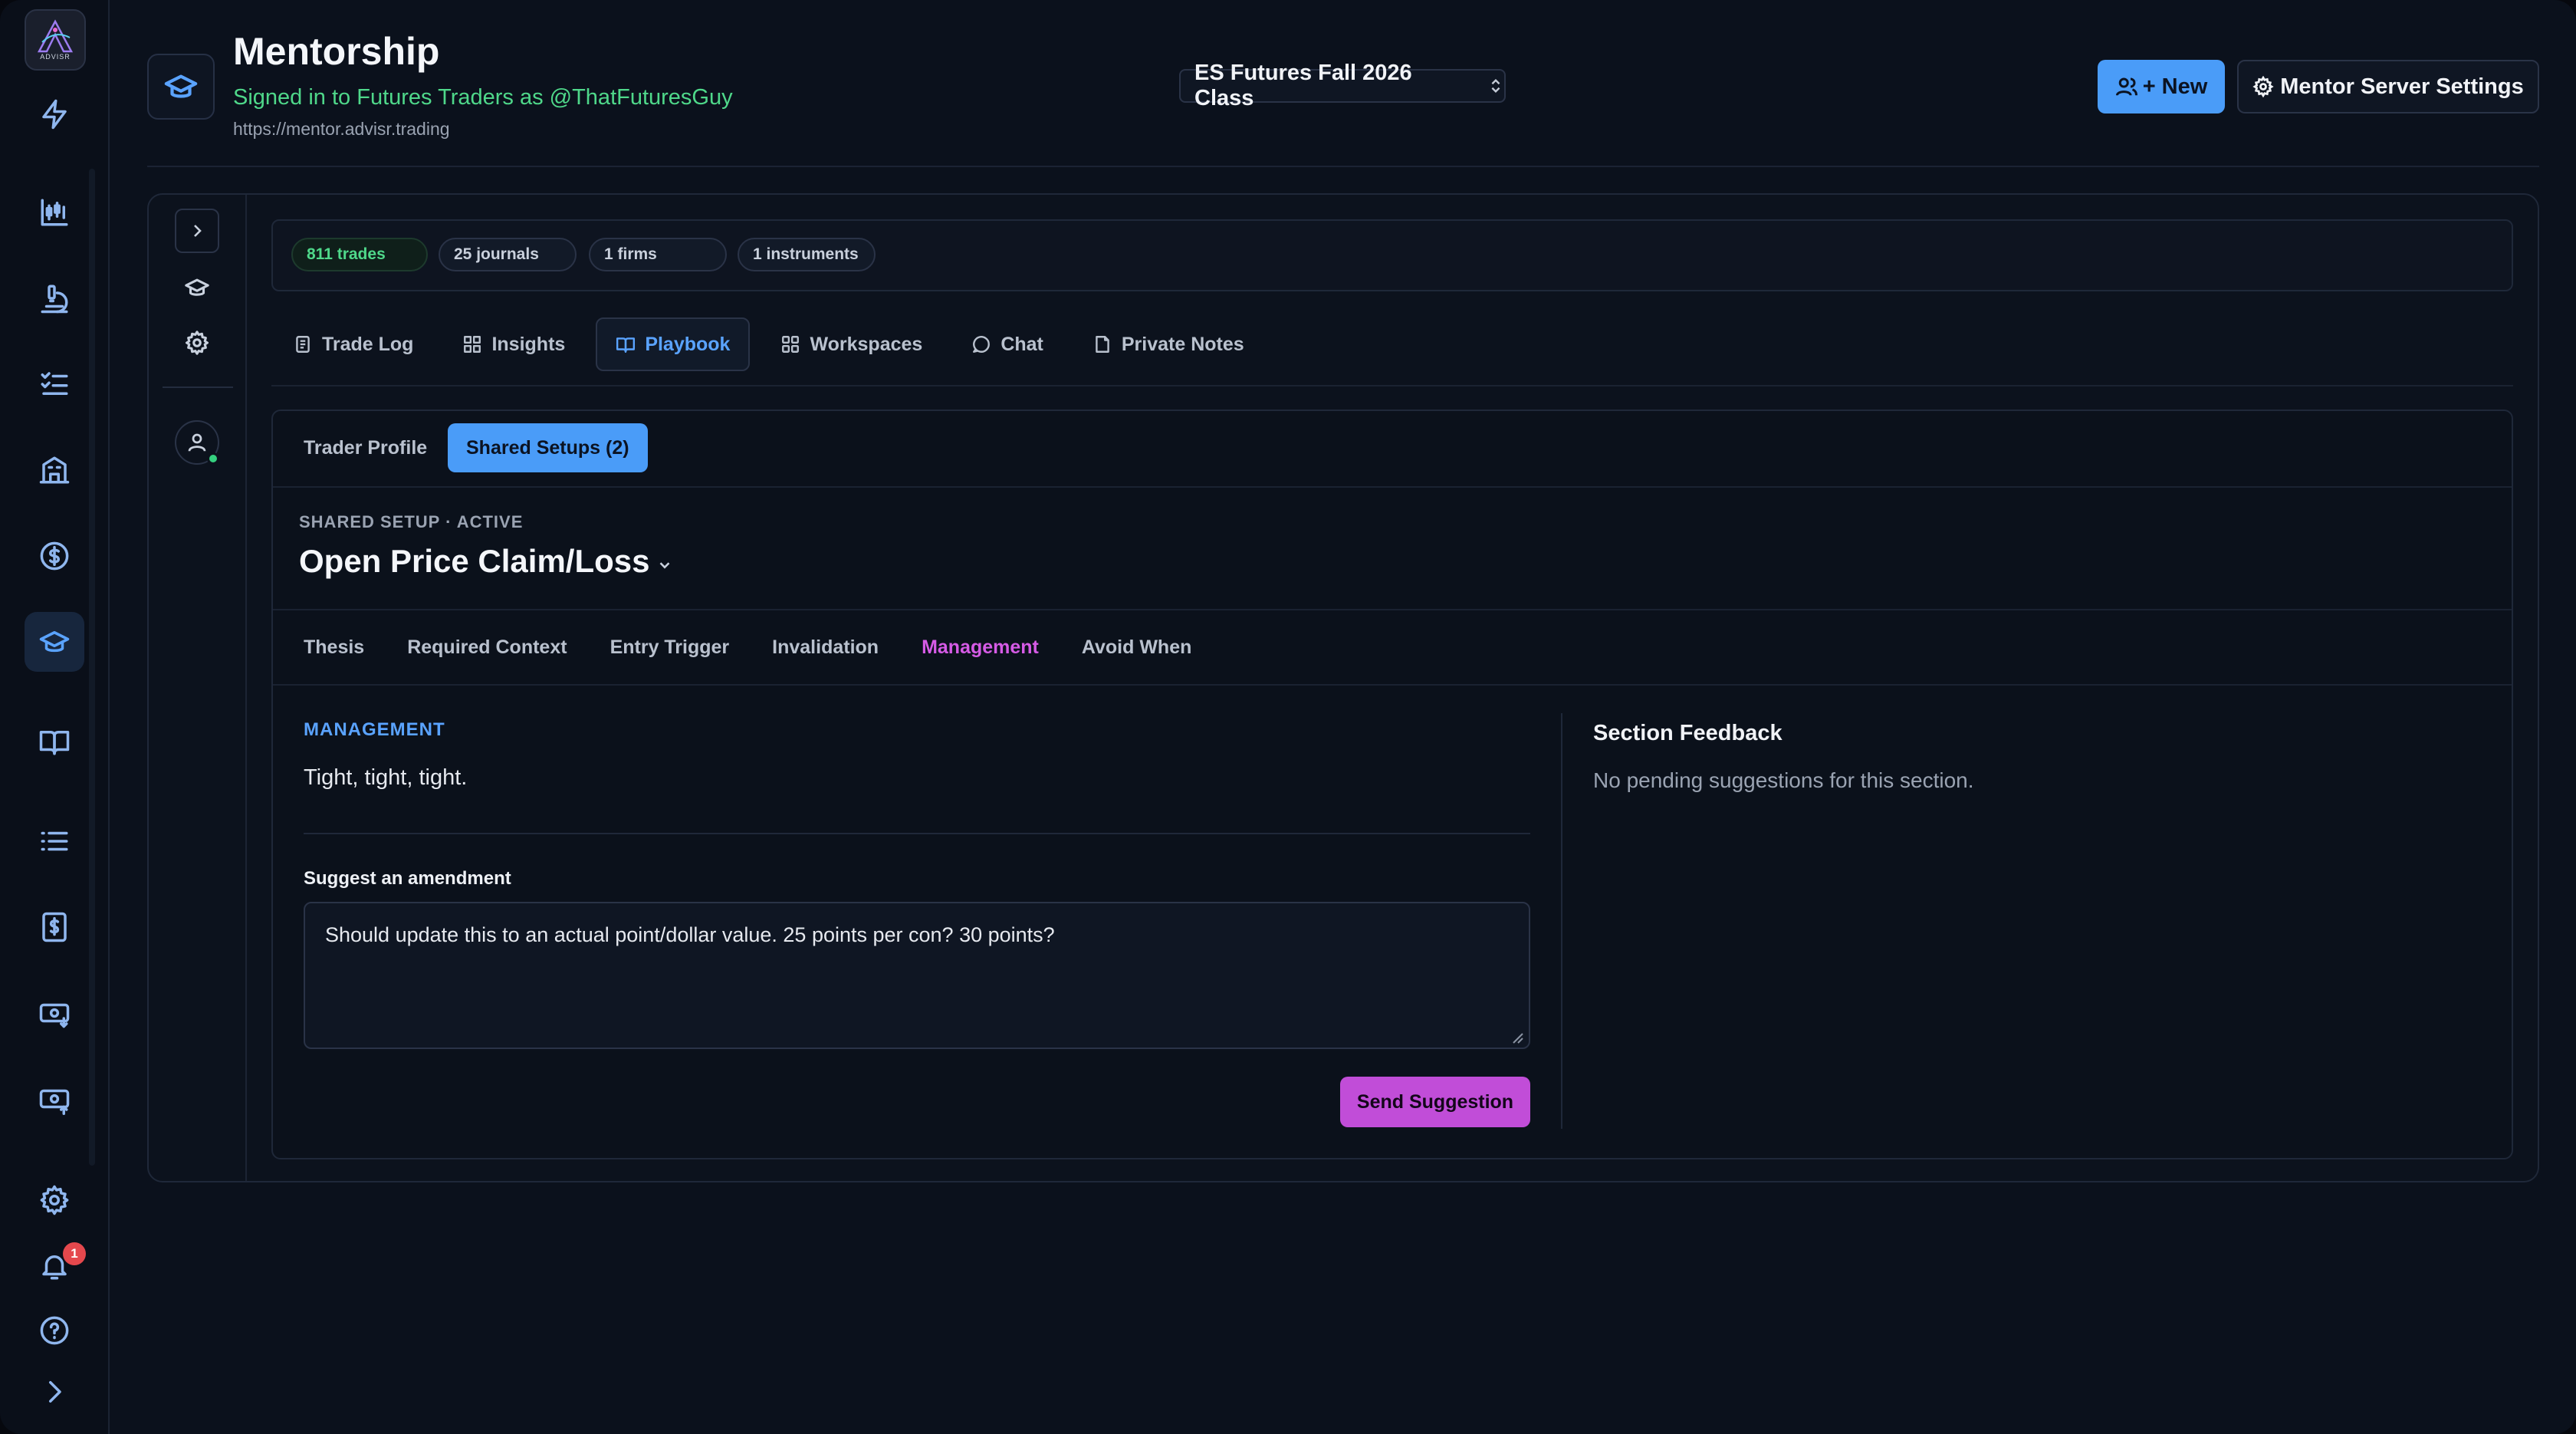 This screenshot has height=1434, width=2576. What do you see at coordinates (198, 387) in the screenshot?
I see `rail-divider` at bounding box center [198, 387].